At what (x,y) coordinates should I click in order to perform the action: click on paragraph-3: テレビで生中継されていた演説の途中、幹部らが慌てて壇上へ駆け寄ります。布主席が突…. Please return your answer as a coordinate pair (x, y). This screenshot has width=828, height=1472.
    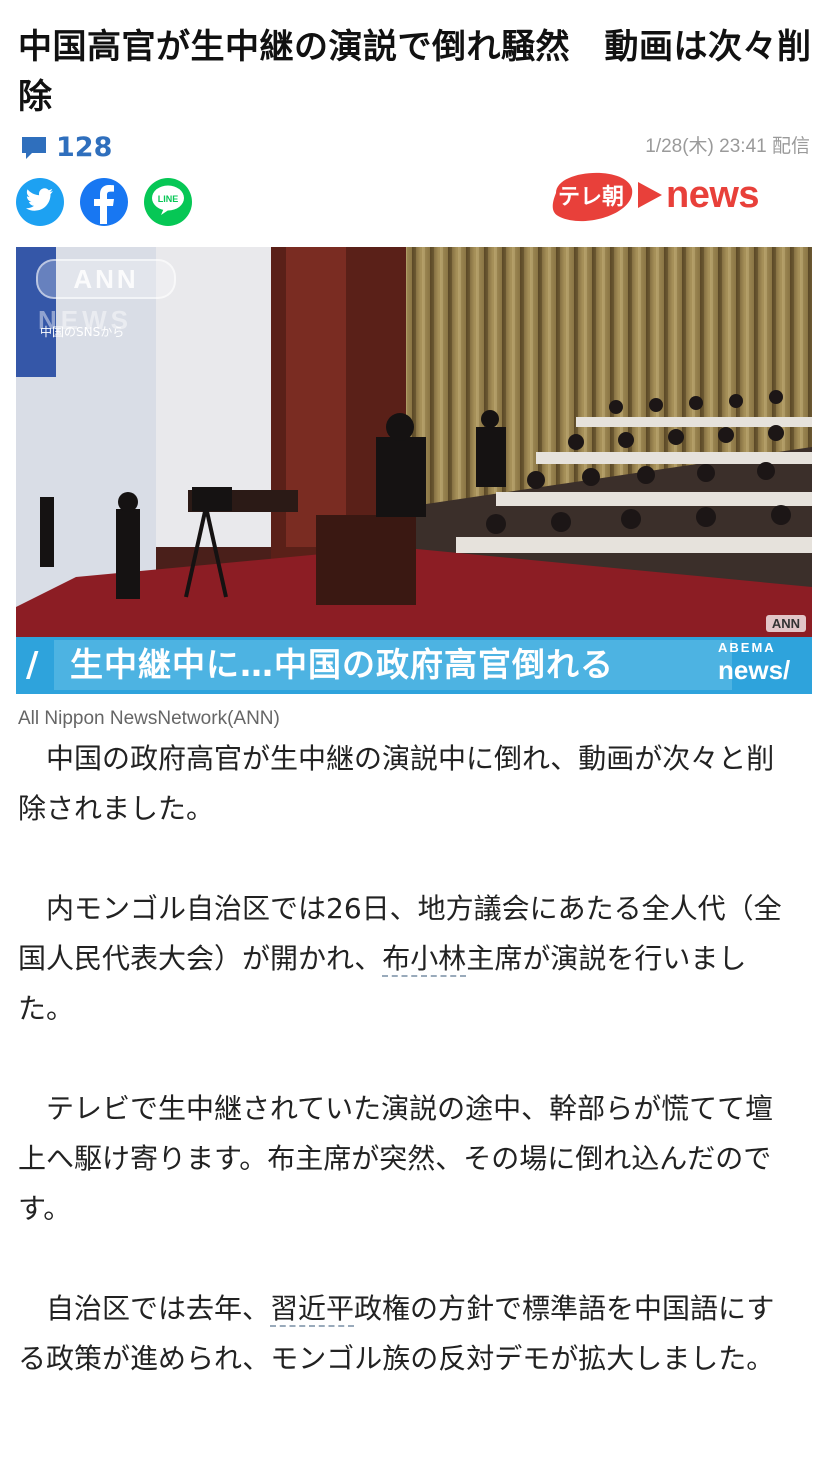
    Looking at the image, I should click on (396, 1158).